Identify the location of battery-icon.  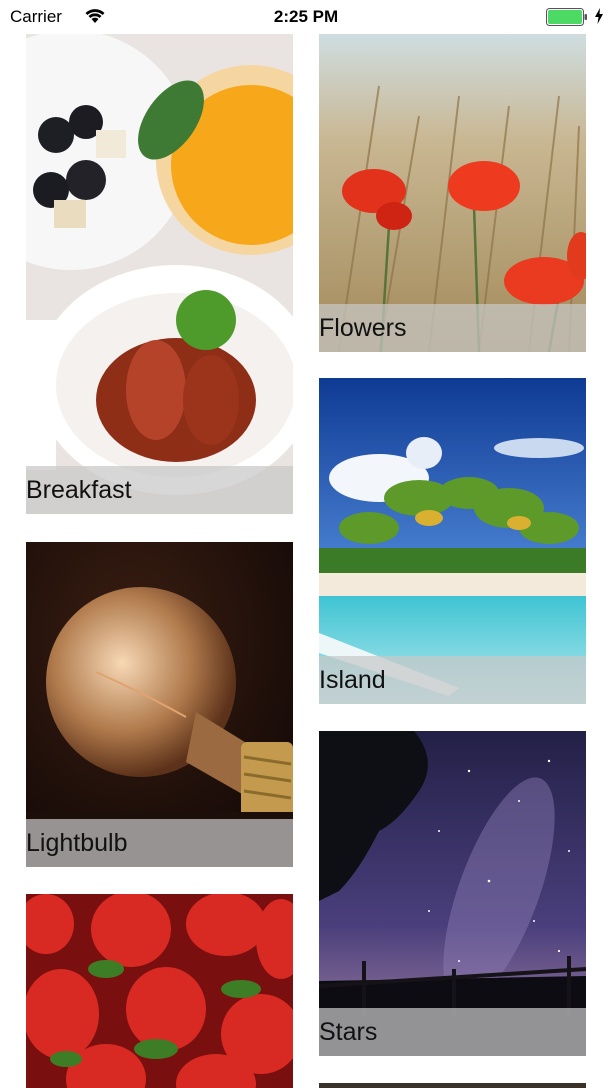
(566, 17).